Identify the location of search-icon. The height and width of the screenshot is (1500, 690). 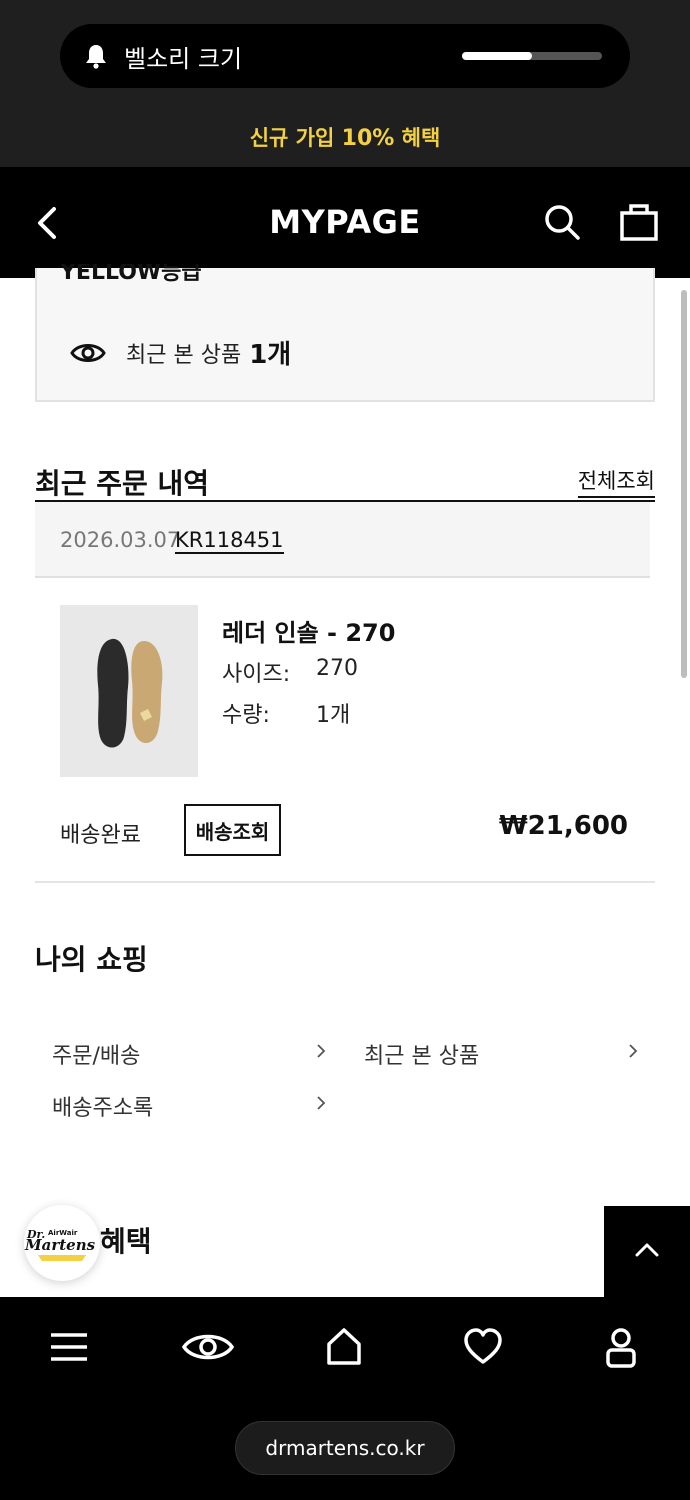
(562, 222).